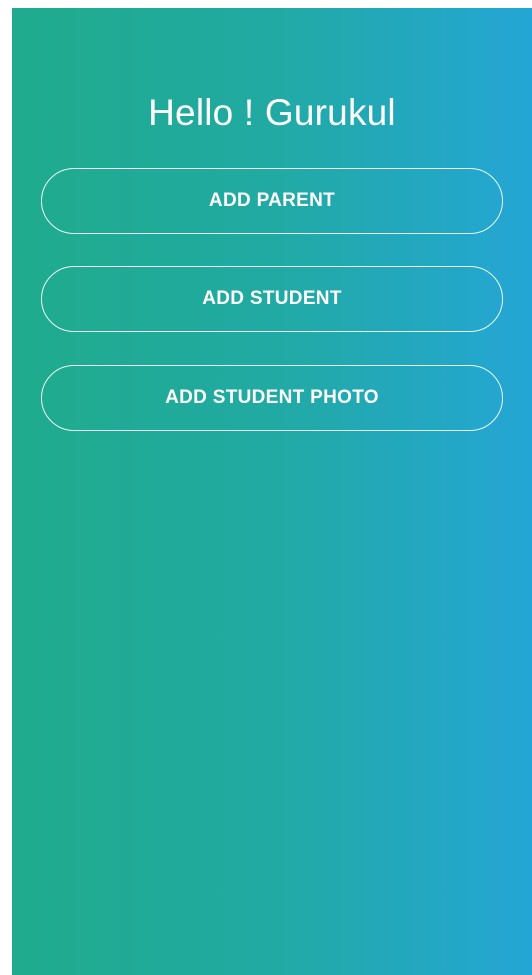  I want to click on add-student-button: ADD STUDENT, so click(272, 299).